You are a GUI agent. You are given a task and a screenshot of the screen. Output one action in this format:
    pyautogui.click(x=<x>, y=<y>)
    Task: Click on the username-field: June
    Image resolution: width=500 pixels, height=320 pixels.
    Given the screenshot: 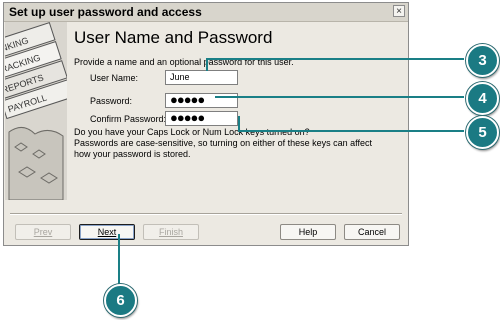 What is the action you would take?
    pyautogui.click(x=201, y=77)
    